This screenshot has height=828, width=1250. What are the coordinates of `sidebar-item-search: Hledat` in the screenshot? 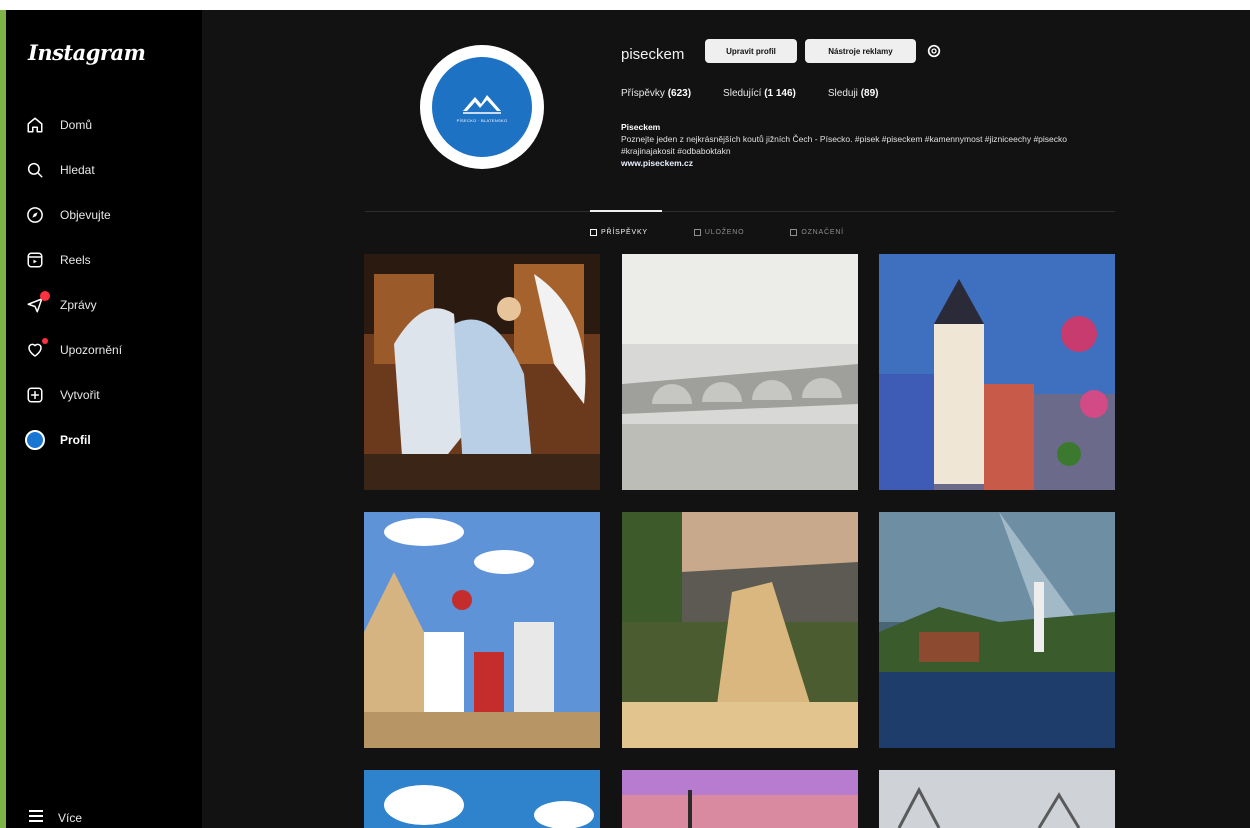 It's located at (109, 169).